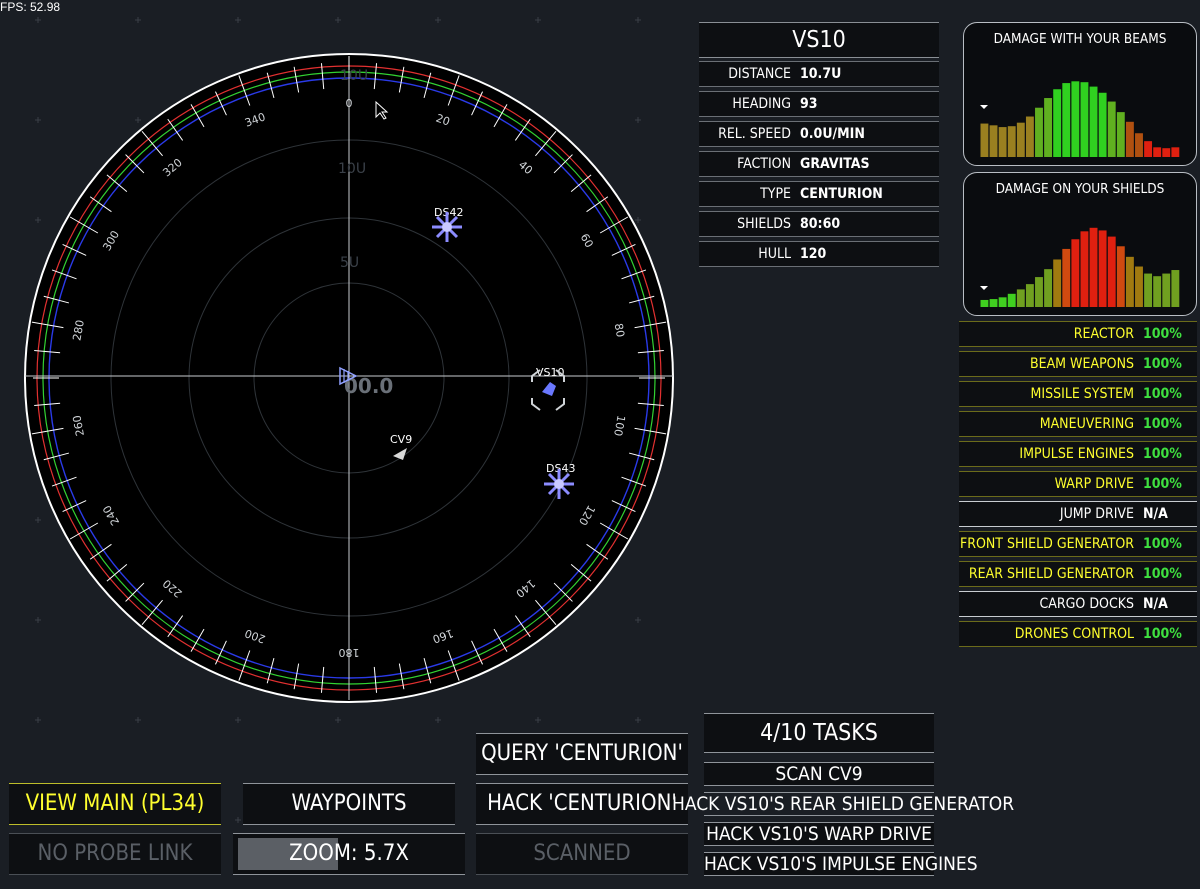 Image resolution: width=1200 pixels, height=889 pixels. I want to click on info-key: HEADING, so click(761, 104).